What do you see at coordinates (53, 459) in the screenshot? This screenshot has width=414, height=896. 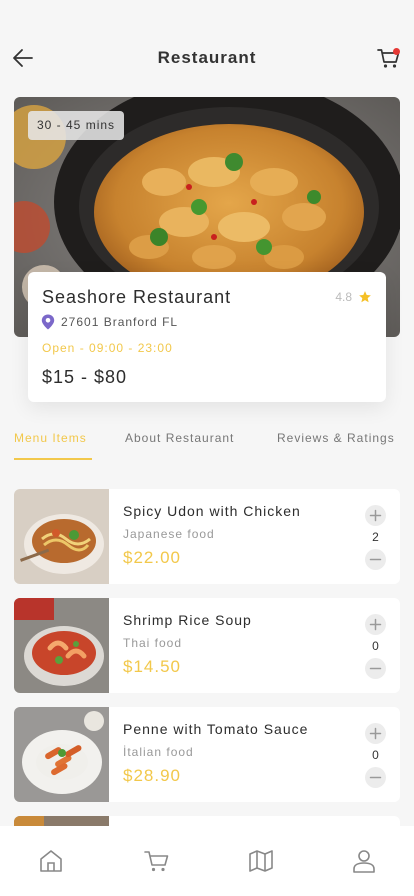 I see `active-tab-indicator` at bounding box center [53, 459].